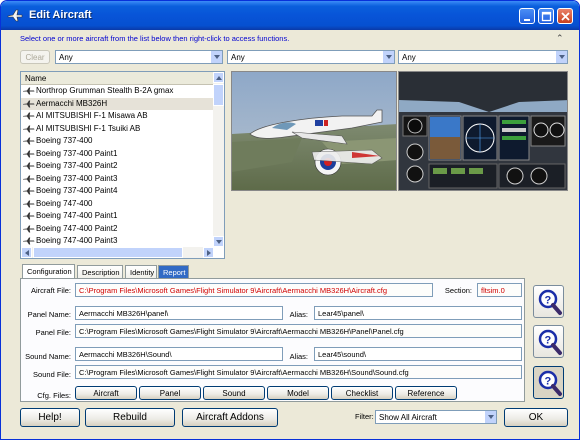 This screenshot has height=440, width=580. I want to click on list-item-label: Boeing 747-400 Paint1, so click(77, 215).